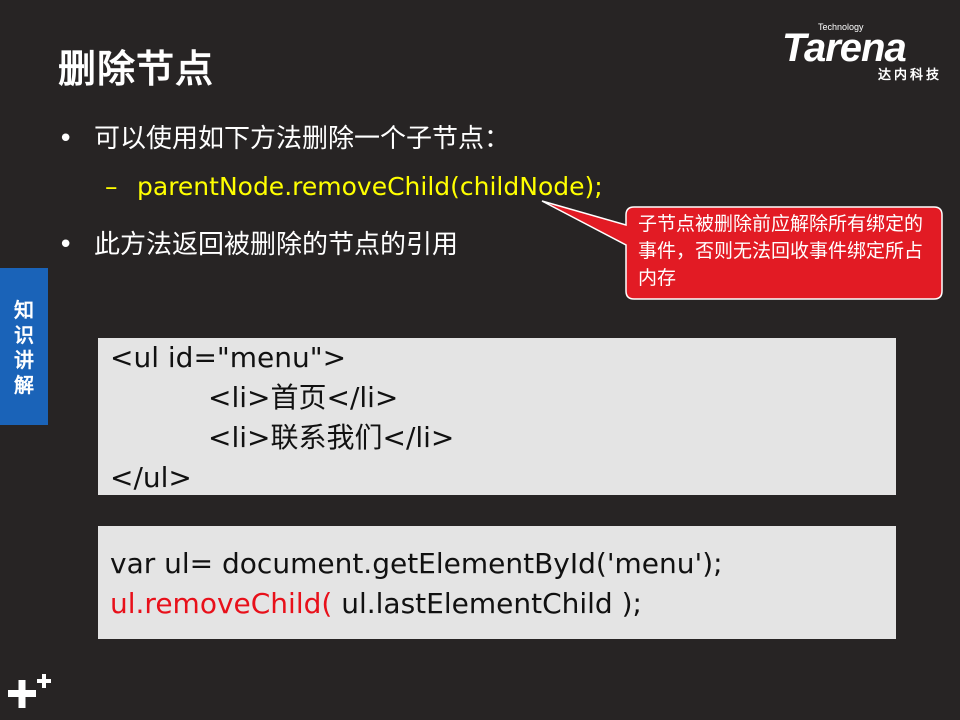 This screenshot has width=960, height=720. What do you see at coordinates (416, 563) in the screenshot?
I see `code-line: var ul= document.getElementById('menu');` at bounding box center [416, 563].